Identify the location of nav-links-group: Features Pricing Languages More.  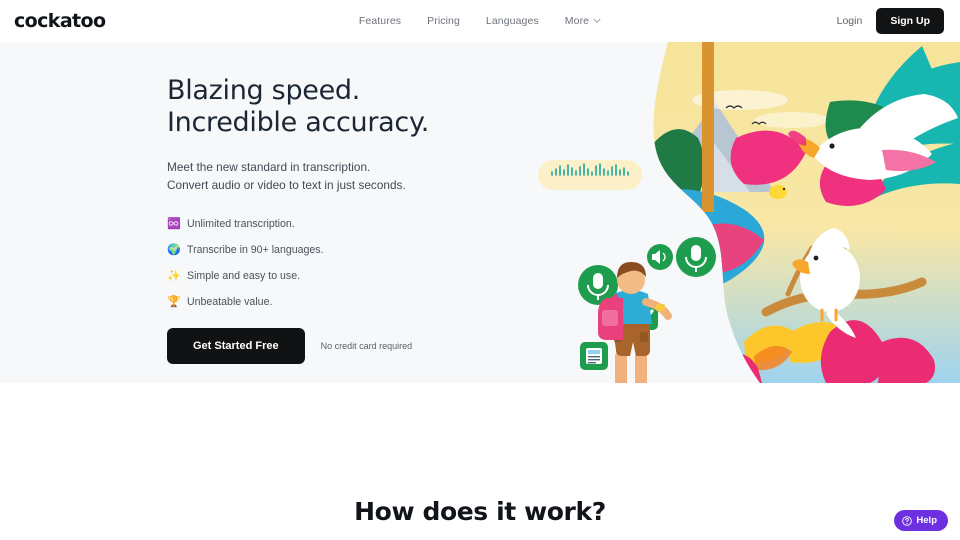
(480, 21).